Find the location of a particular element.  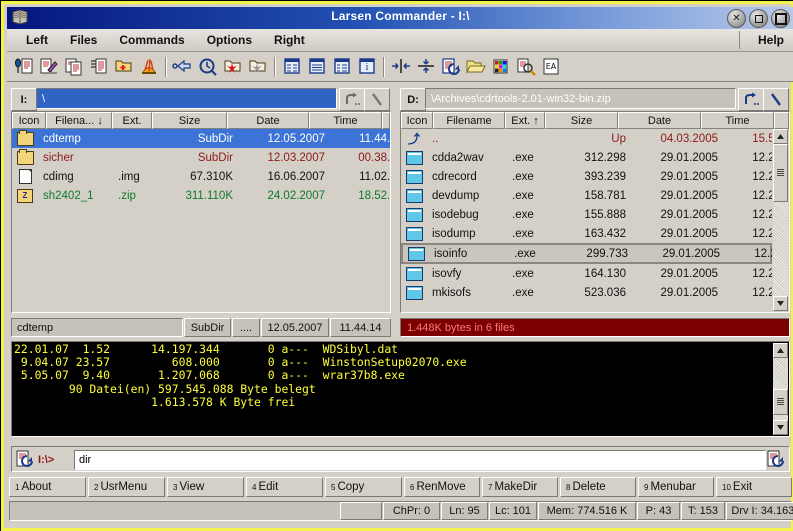

table-row: isoinfo .exe 299.733 29.01.2005 12.28.06 is located at coordinates (586, 253).